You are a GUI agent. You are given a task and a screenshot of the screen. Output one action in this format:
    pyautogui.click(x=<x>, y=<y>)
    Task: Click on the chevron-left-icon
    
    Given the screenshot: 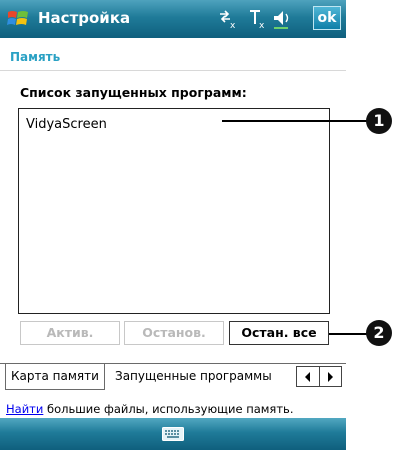 What is the action you would take?
    pyautogui.click(x=307, y=376)
    